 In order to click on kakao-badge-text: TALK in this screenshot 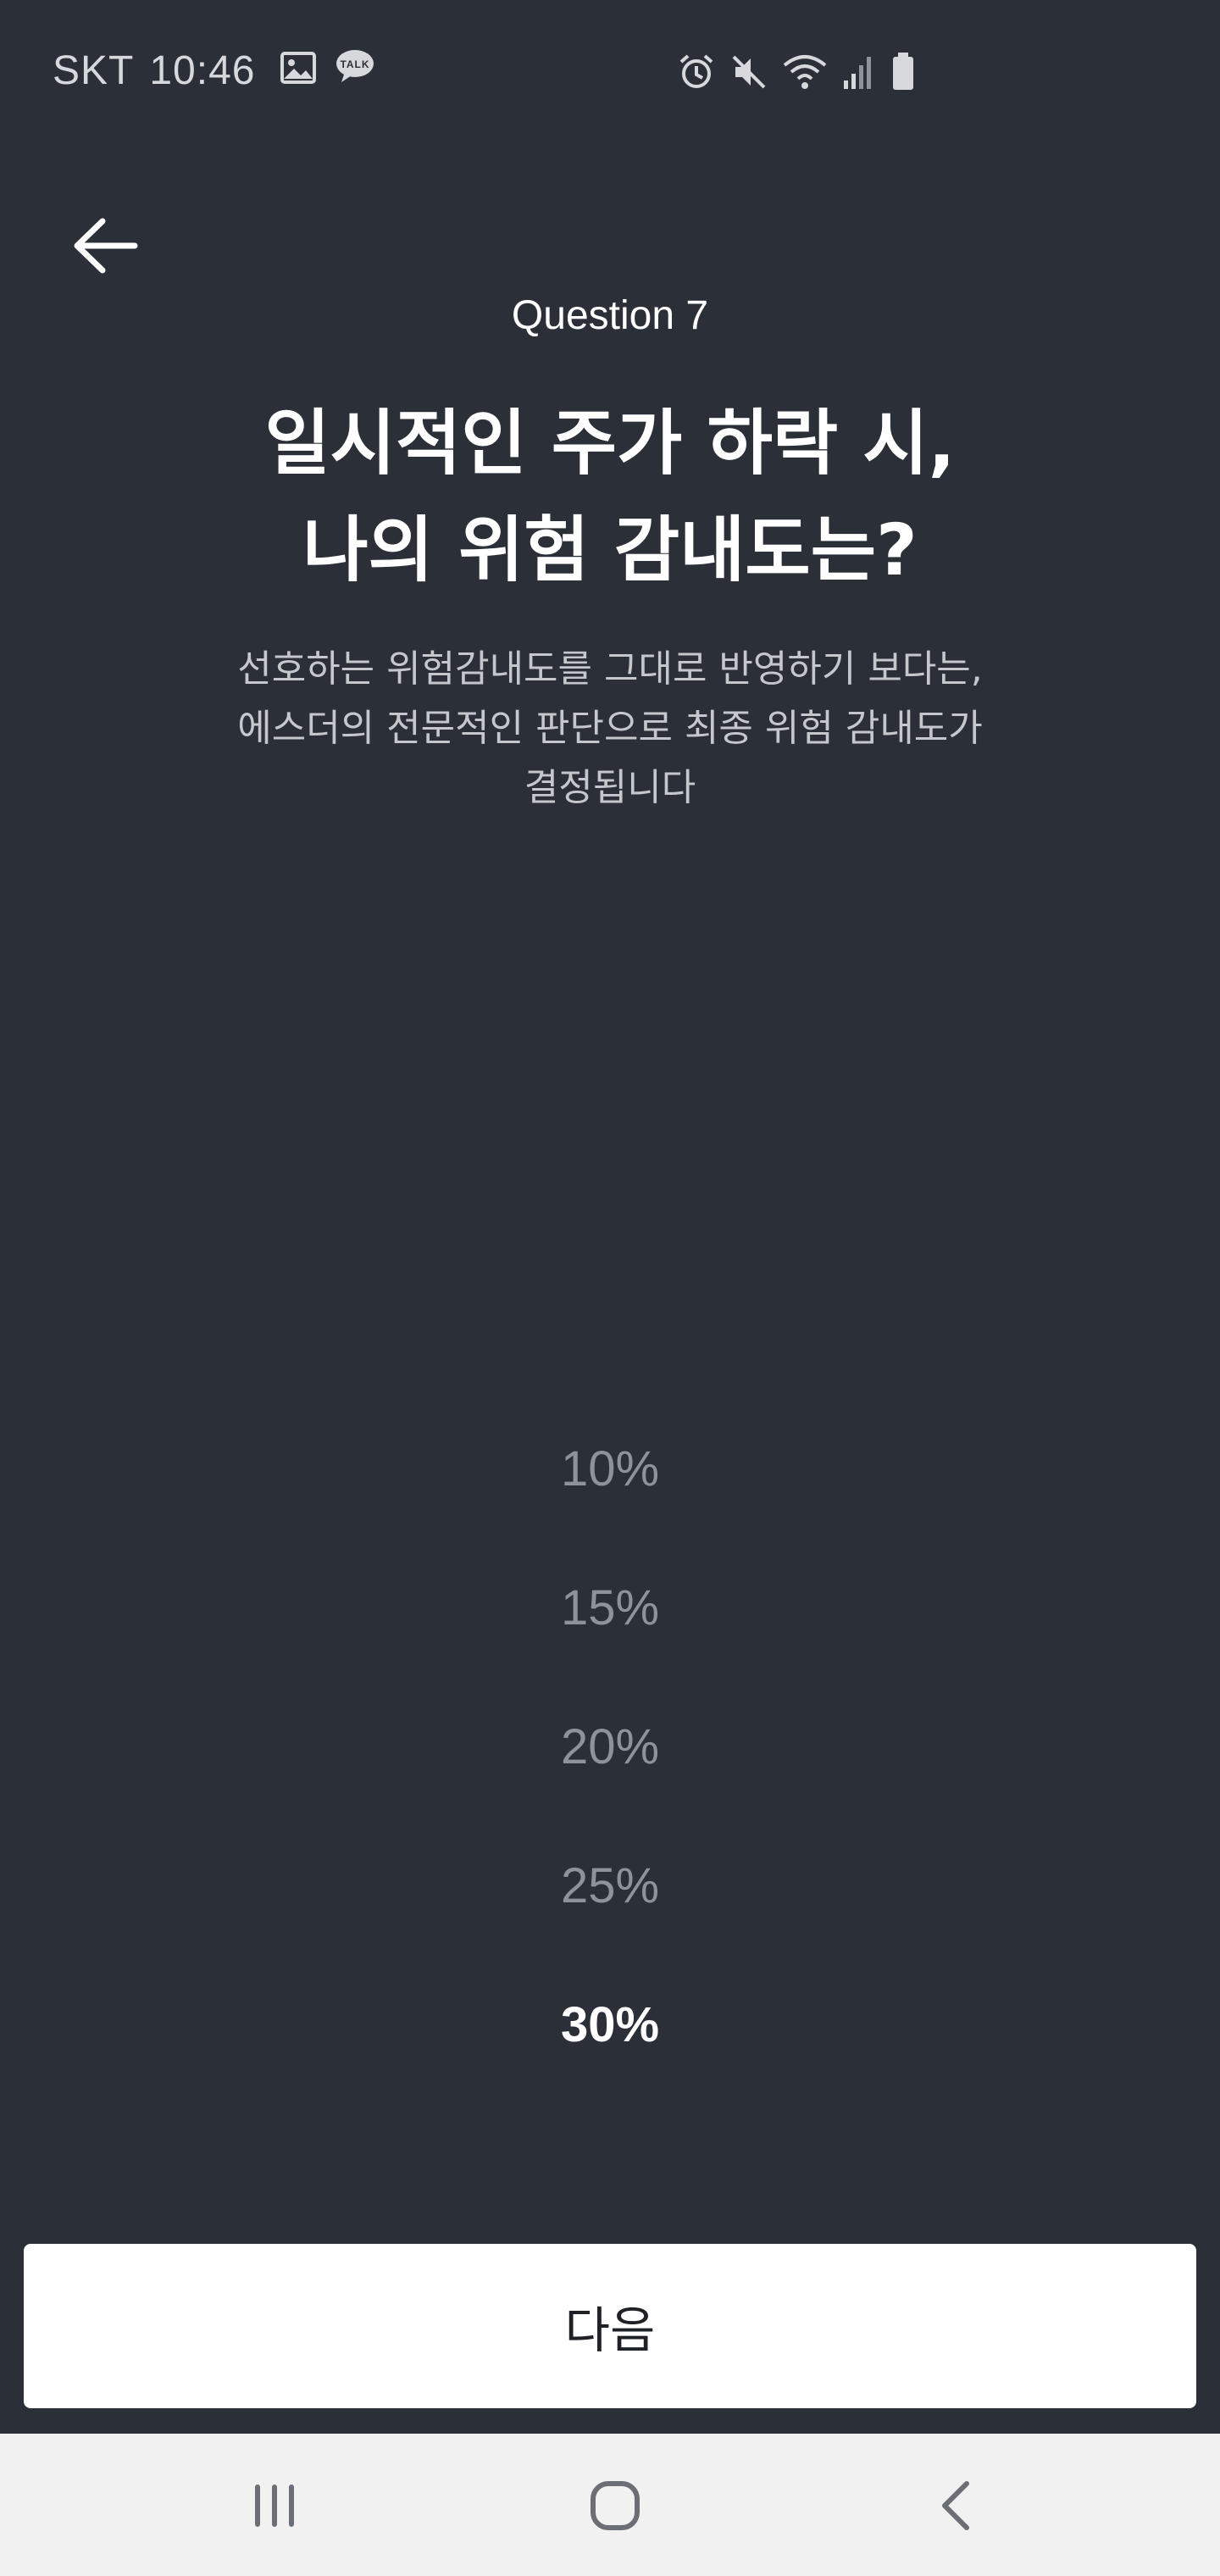, I will do `click(355, 64)`.